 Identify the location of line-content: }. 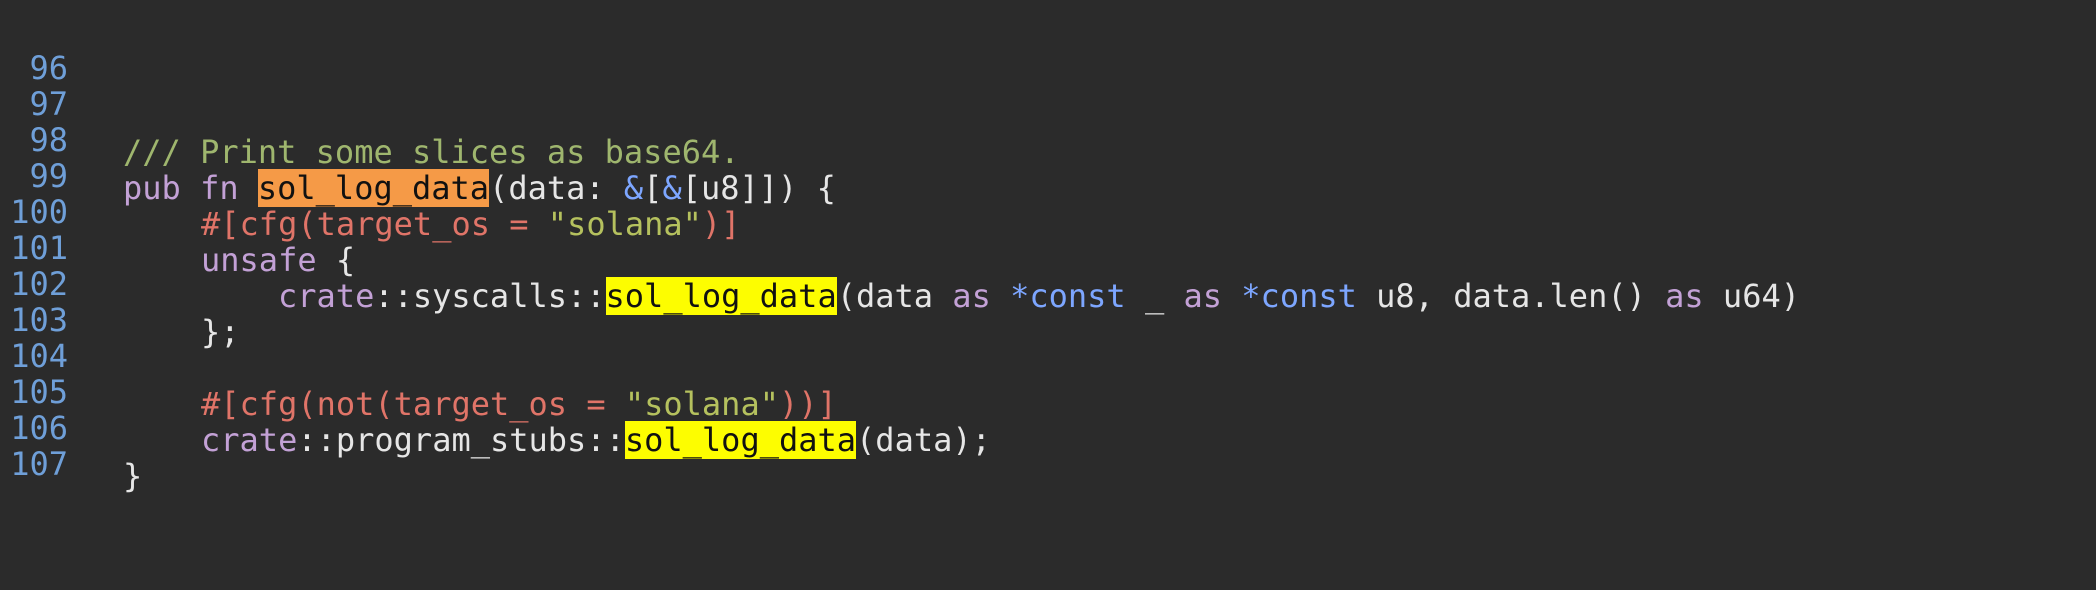
(132, 476).